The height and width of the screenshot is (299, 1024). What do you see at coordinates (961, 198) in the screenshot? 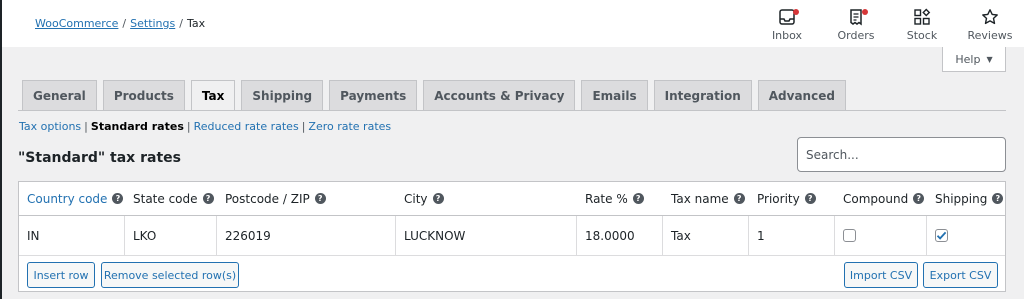
I see `column-label: Shipping` at bounding box center [961, 198].